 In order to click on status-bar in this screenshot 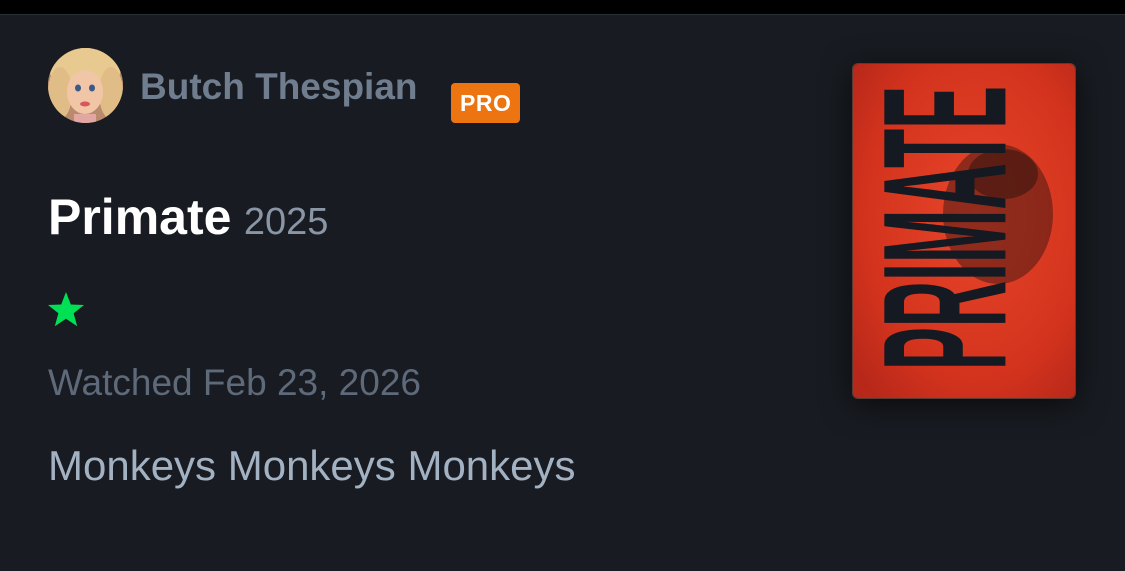, I will do `click(562, 7)`.